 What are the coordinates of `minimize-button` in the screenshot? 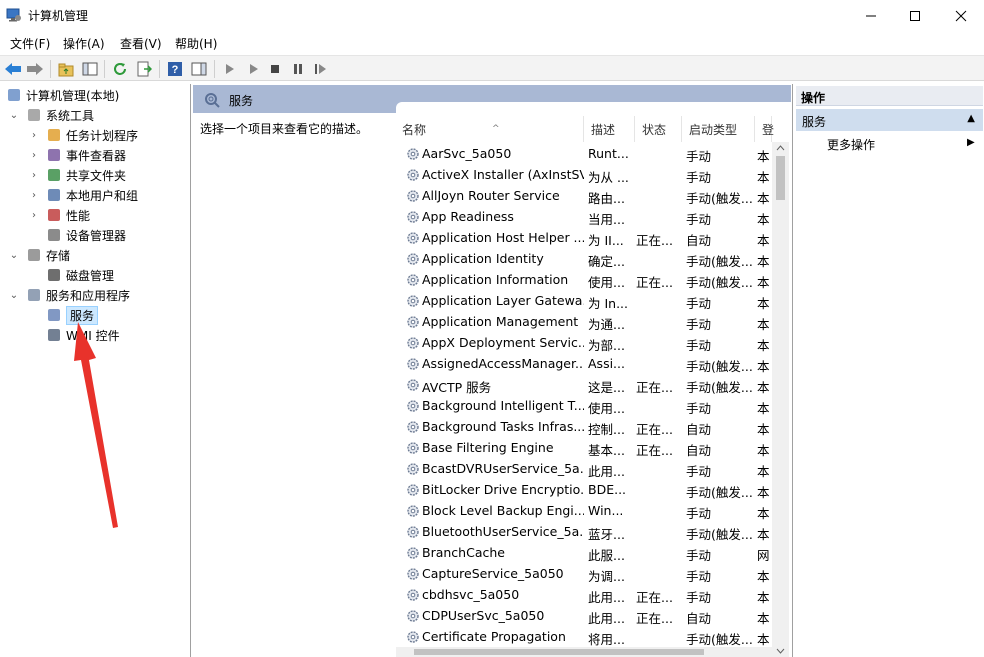 It's located at (871, 15).